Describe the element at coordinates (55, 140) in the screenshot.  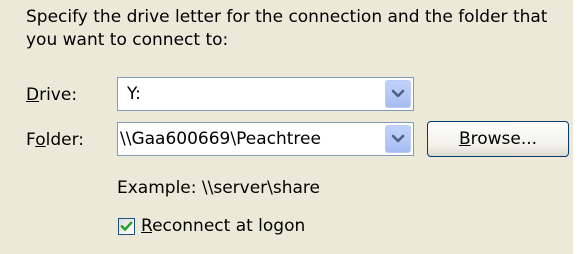
I see `folder-label: Folder:` at that location.